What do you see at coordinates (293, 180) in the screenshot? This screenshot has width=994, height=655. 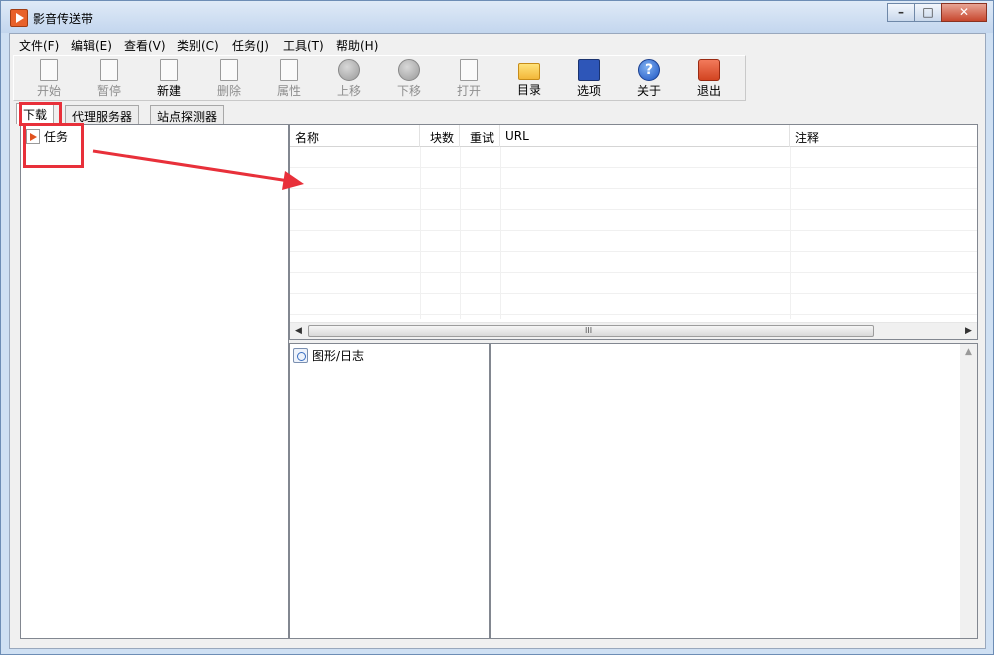 I see `annotation-arrow-head` at bounding box center [293, 180].